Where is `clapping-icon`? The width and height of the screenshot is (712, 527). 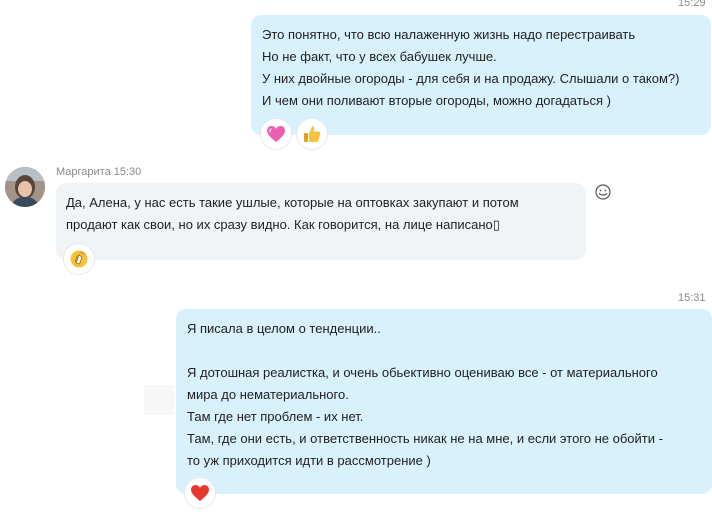 clapping-icon is located at coordinates (79, 259).